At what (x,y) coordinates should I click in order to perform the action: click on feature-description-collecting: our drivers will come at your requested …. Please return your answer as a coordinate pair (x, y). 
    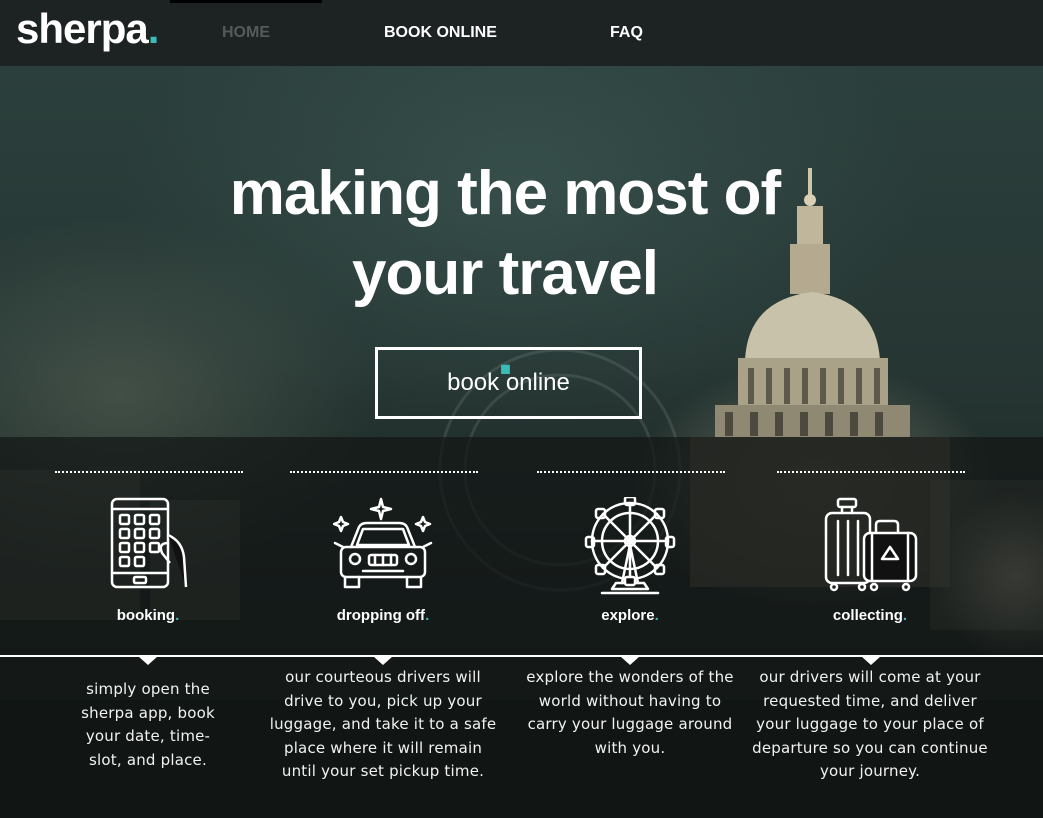
    Looking at the image, I should click on (870, 724).